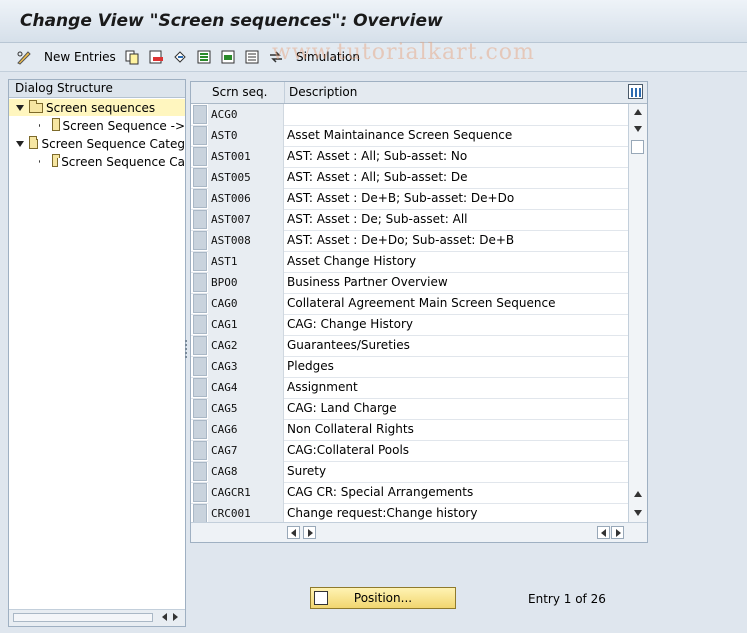  What do you see at coordinates (456, 114) in the screenshot?
I see `cell-description` at bounding box center [456, 114].